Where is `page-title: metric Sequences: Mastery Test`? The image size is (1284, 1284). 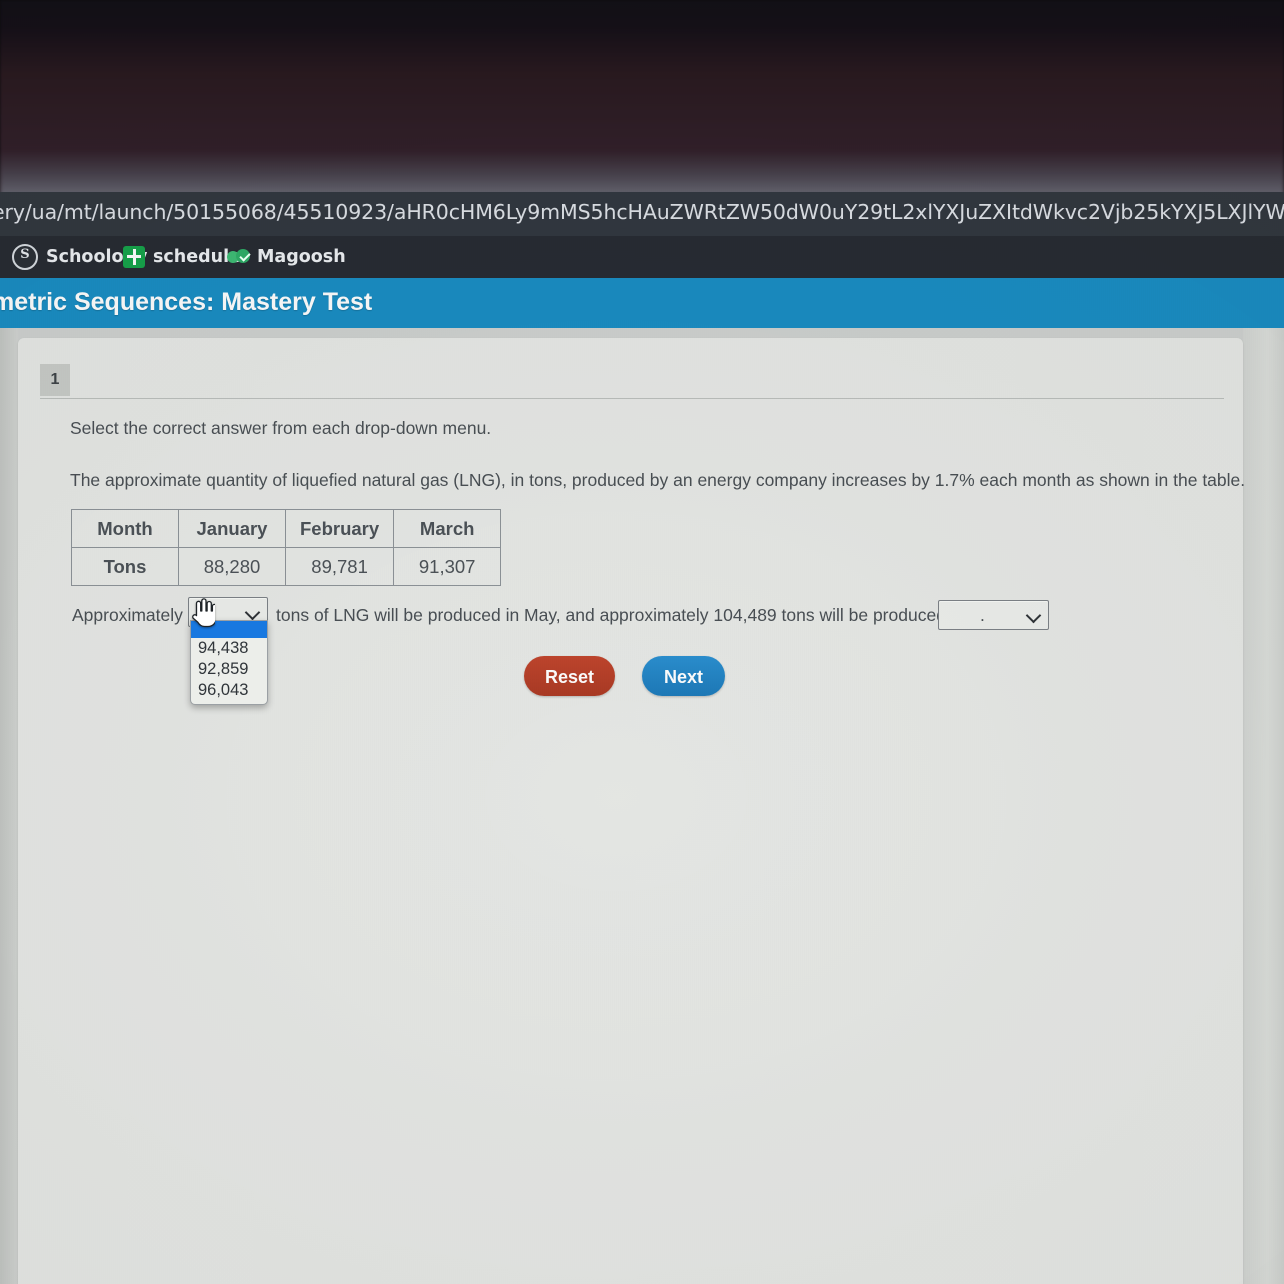 page-title: metric Sequences: Mastery Test is located at coordinates (186, 302).